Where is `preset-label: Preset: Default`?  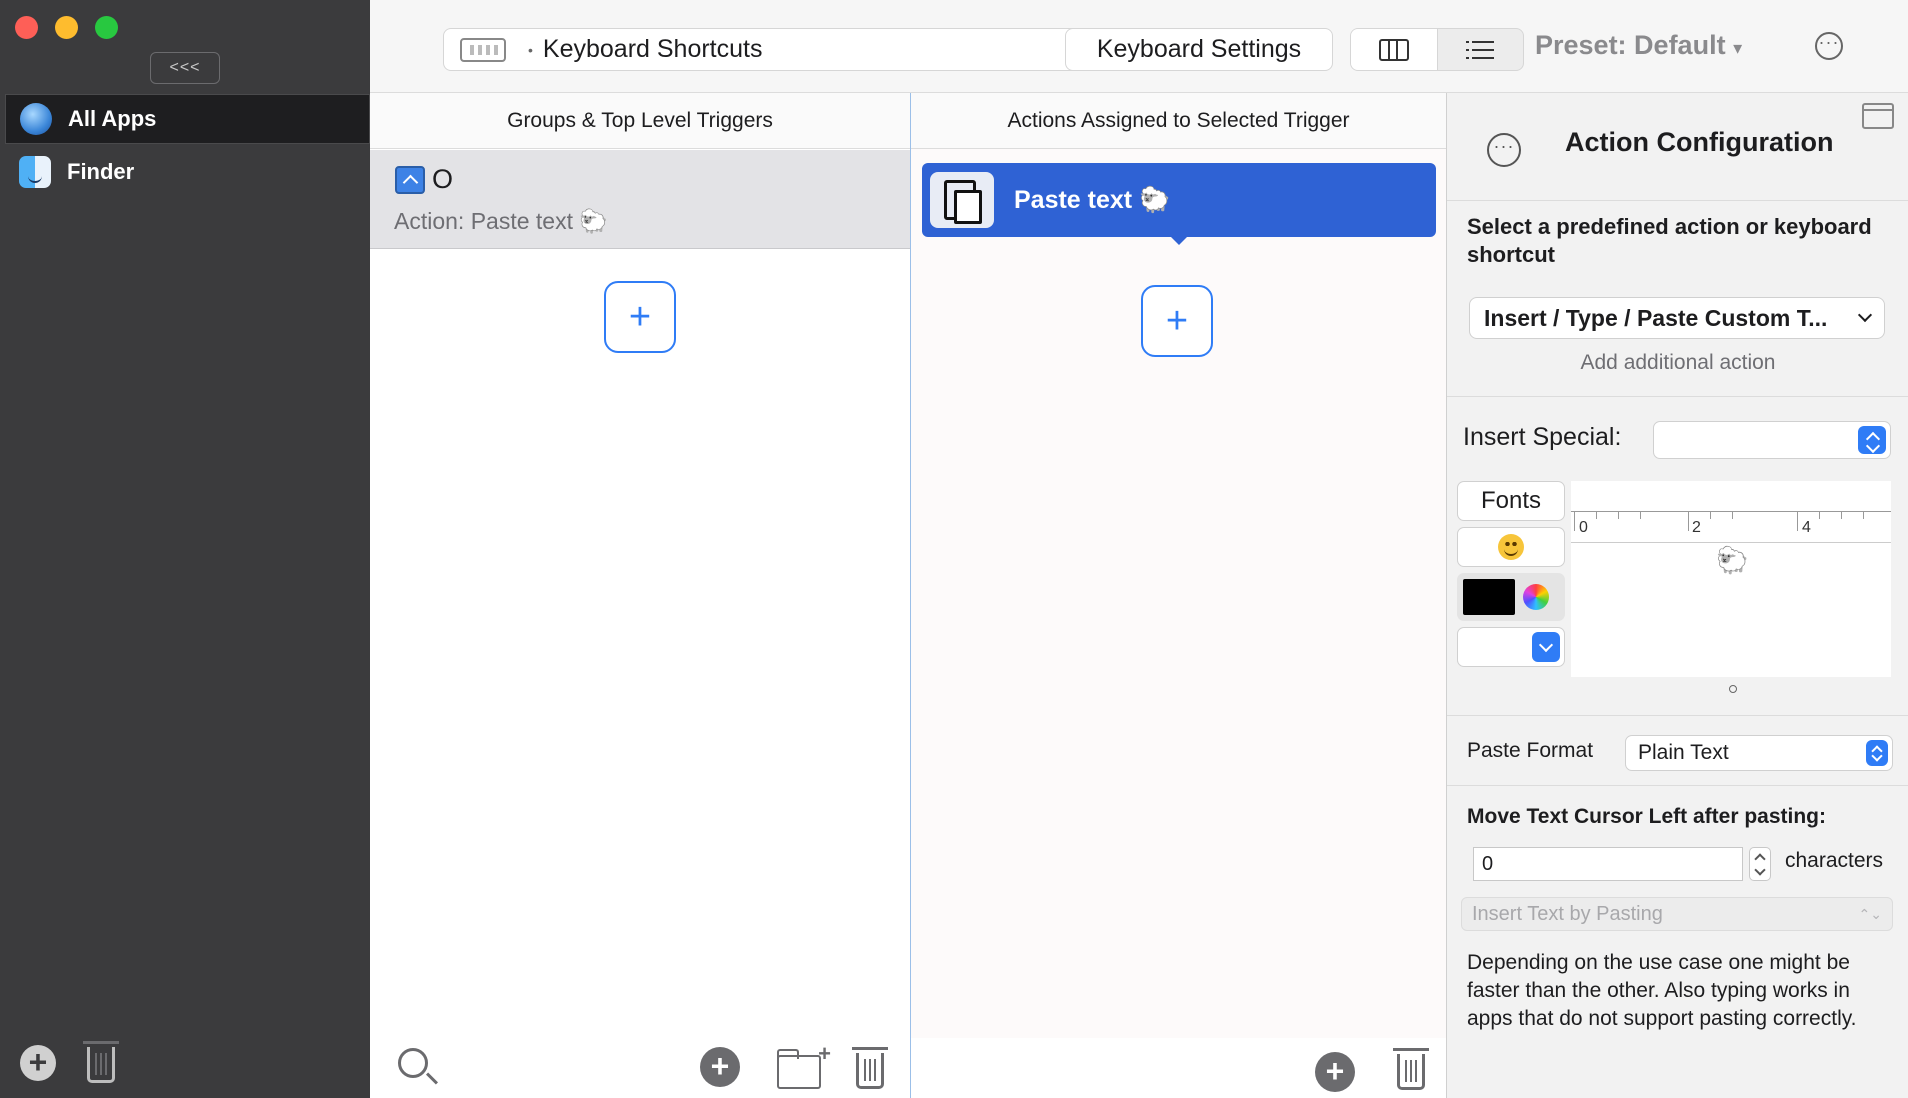
preset-label: Preset: Default is located at coordinates (1630, 45).